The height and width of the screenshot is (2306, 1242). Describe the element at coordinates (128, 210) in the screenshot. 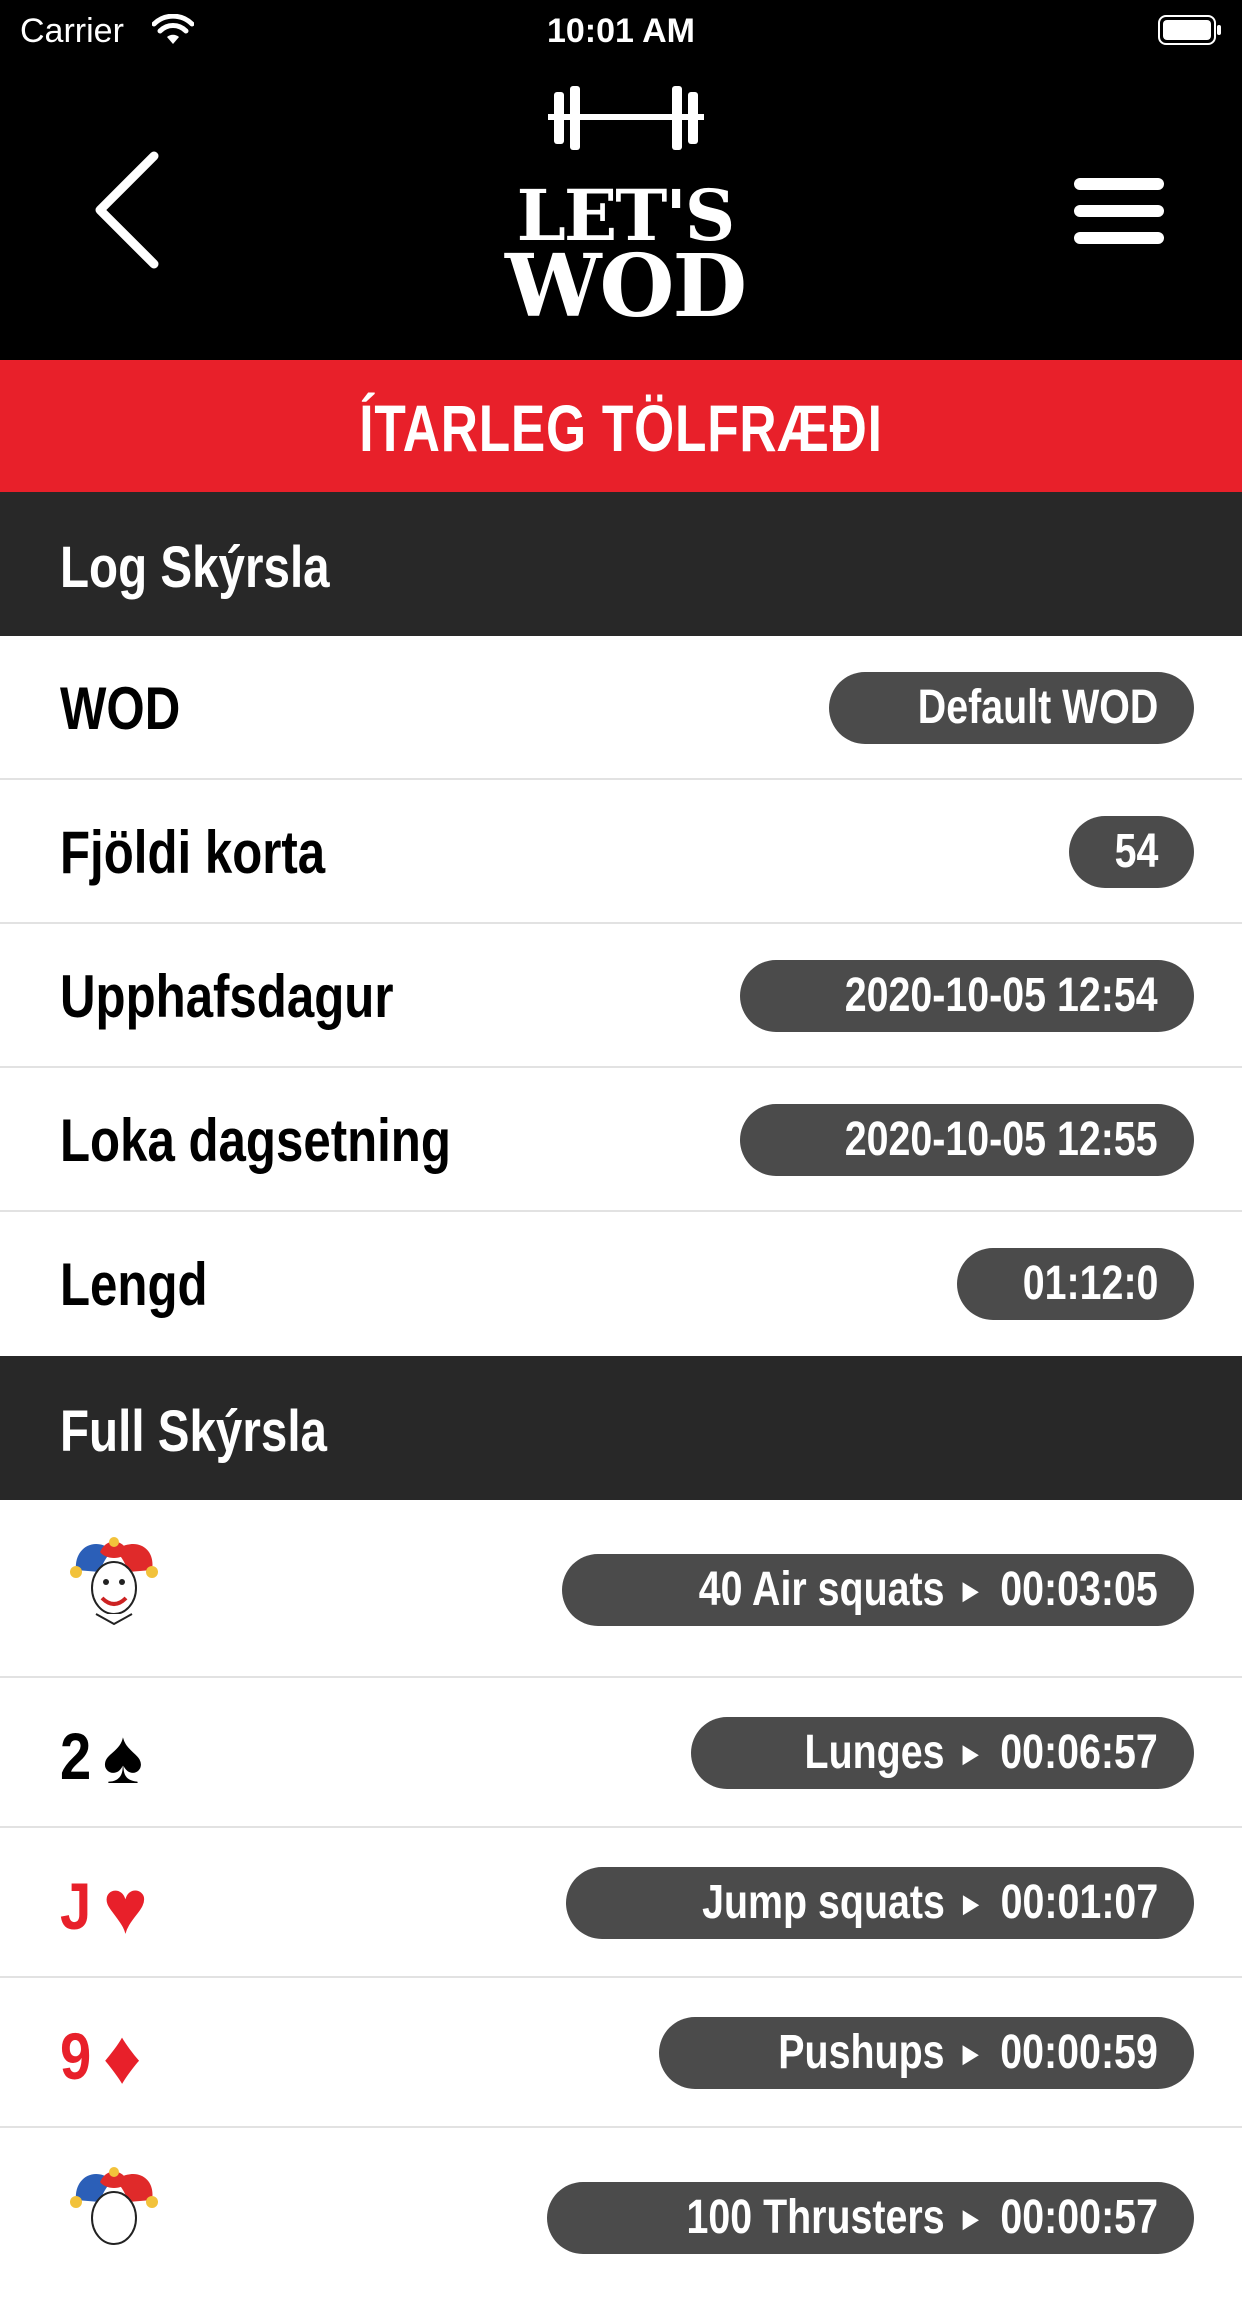

I see `back-chevron-icon` at that location.